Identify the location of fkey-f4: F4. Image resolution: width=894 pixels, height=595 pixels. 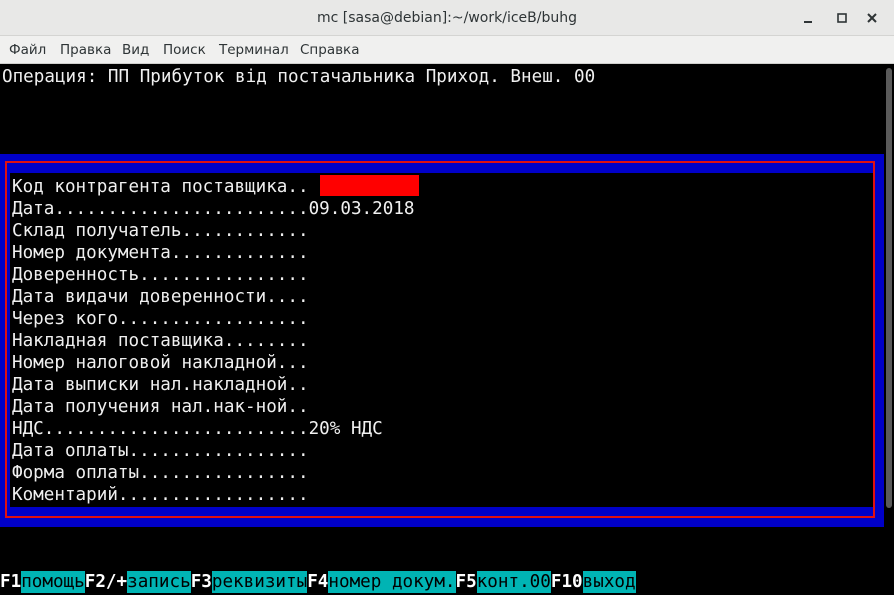
(317, 582).